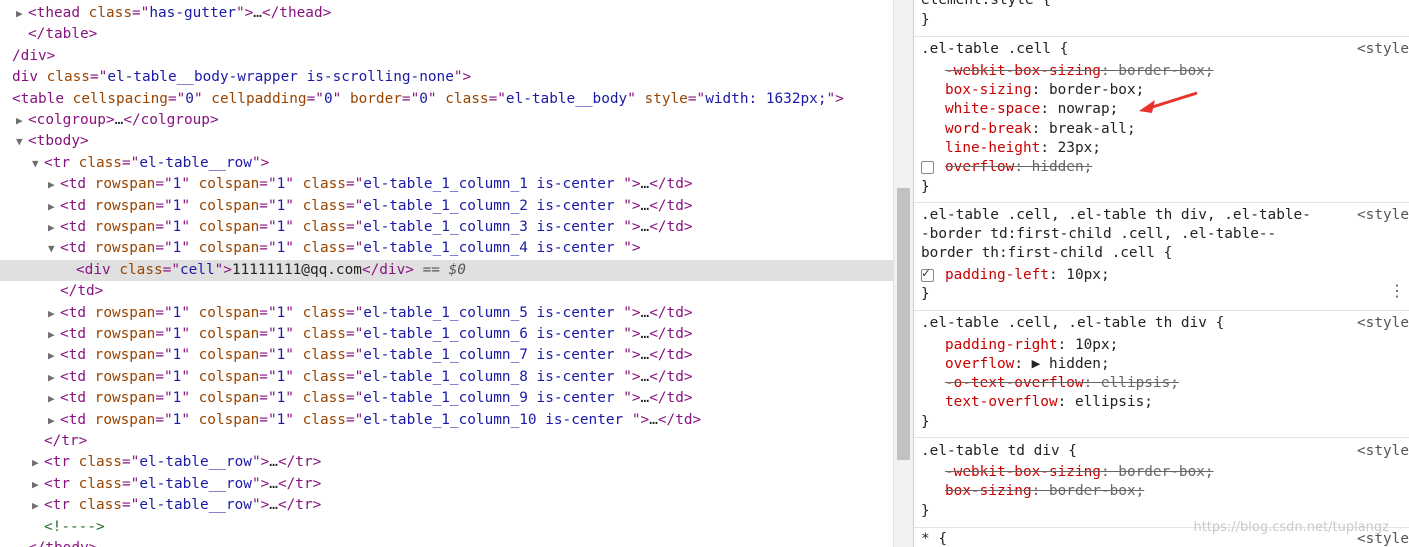 The width and height of the screenshot is (1409, 547). I want to click on dom-node-line: </tbody>, so click(48, 542).